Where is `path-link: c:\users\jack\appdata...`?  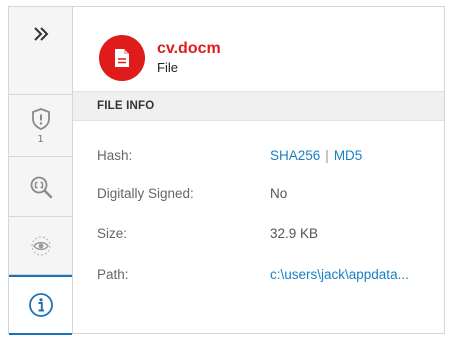 path-link: c:\users\jack\appdata... is located at coordinates (339, 274).